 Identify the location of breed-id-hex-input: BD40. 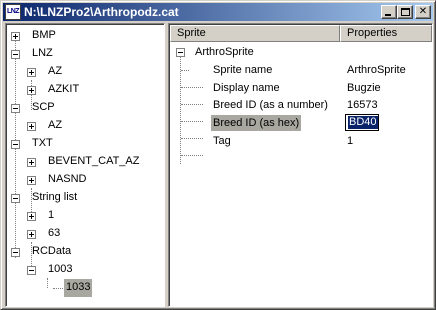
(362, 122).